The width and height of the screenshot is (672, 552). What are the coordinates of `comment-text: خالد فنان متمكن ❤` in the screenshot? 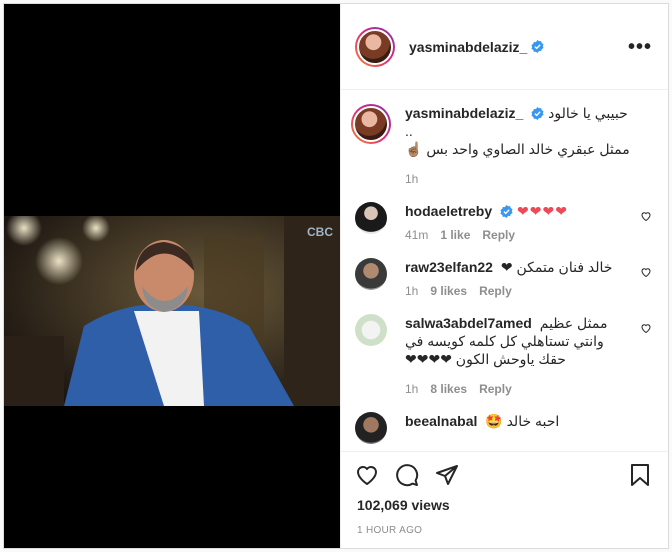 It's located at (556, 267).